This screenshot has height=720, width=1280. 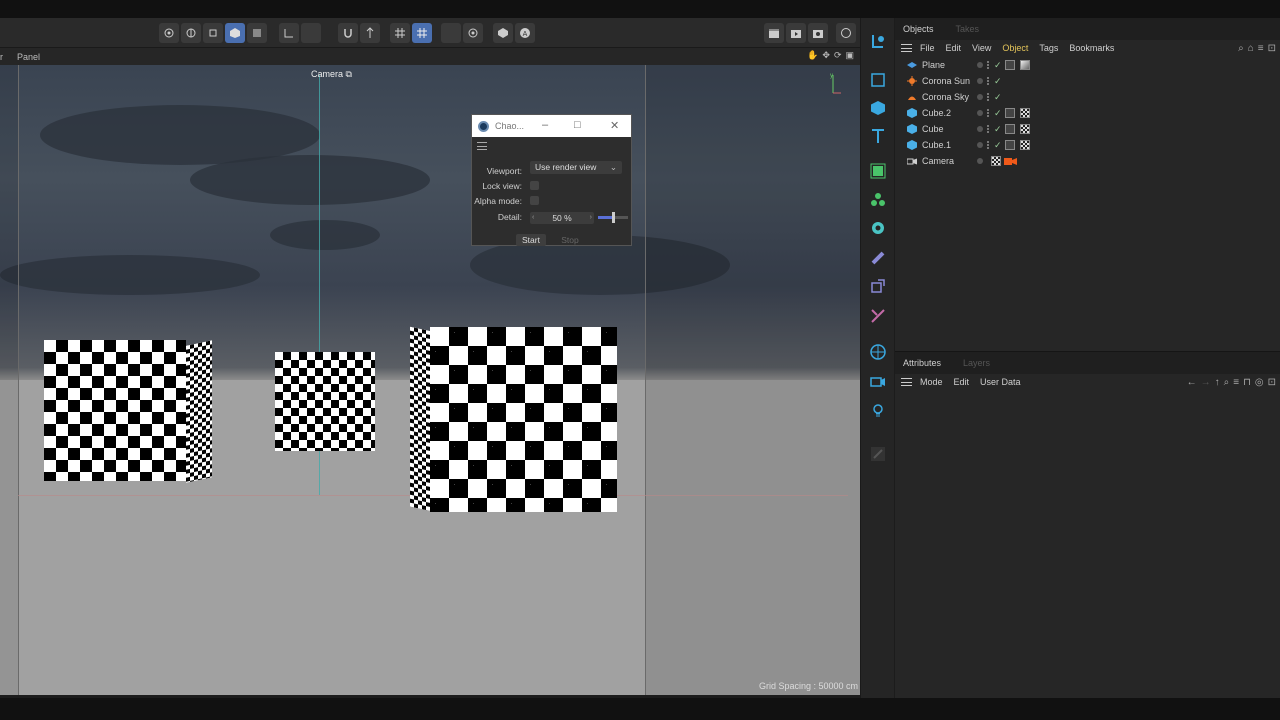 What do you see at coordinates (1087, 97) in the screenshot?
I see `object-row-corona-sky: Corona Sky ✓` at bounding box center [1087, 97].